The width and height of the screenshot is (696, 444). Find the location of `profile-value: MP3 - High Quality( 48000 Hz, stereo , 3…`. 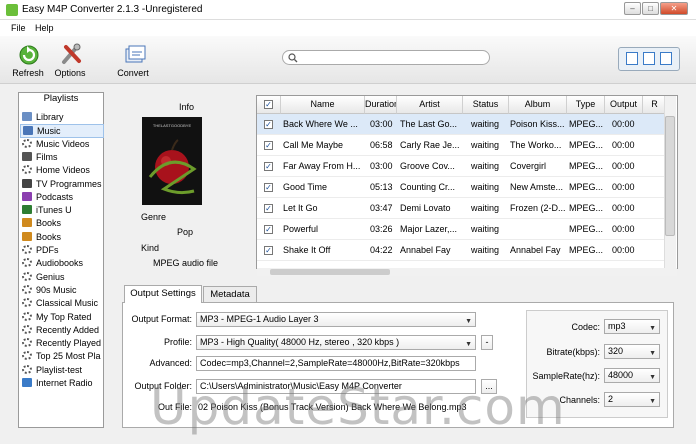

profile-value: MP3 - High Quality( 48000 Hz, stereo , 3… is located at coordinates (300, 342).